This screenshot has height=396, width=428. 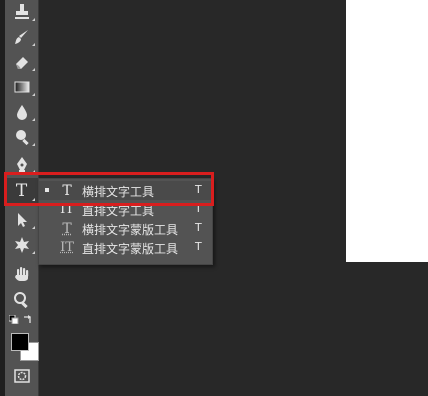 I want to click on menu-item-horizontal-type-mask: T 横排文字蒙版工具 T, so click(x=125, y=228).